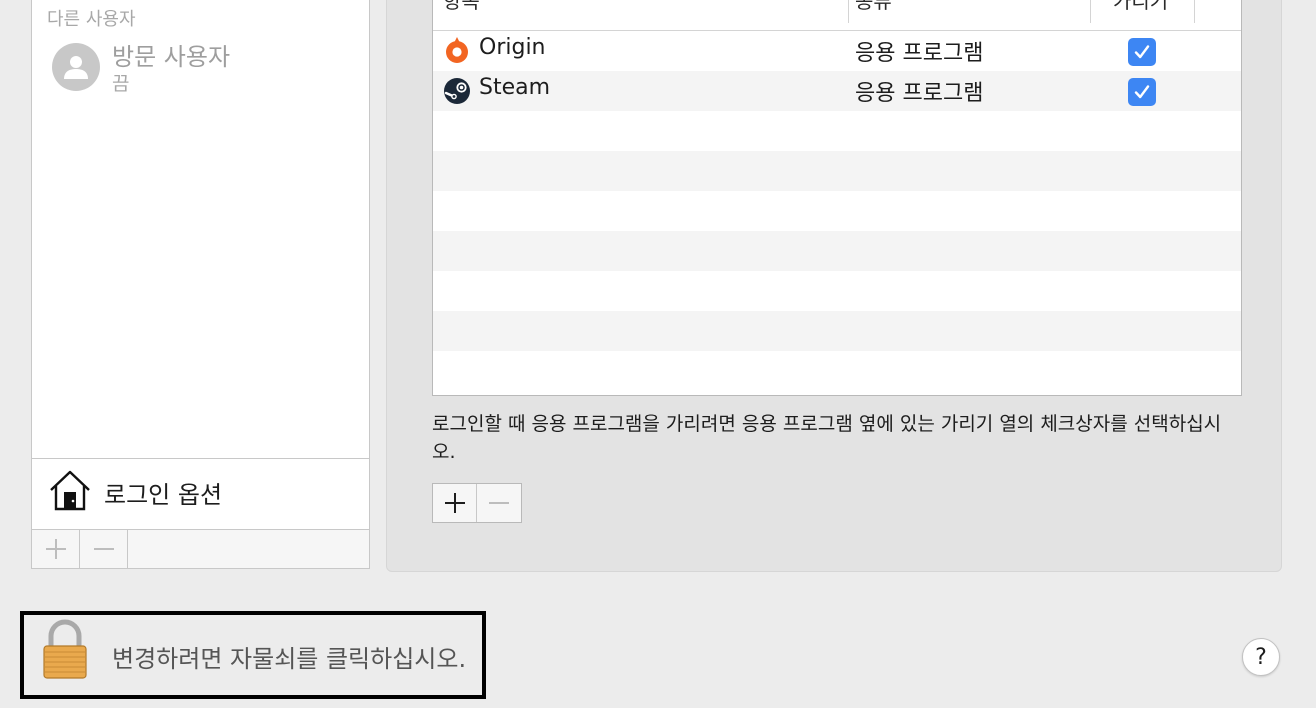 The image size is (1316, 708). I want to click on add-login-item-button, so click(455, 503).